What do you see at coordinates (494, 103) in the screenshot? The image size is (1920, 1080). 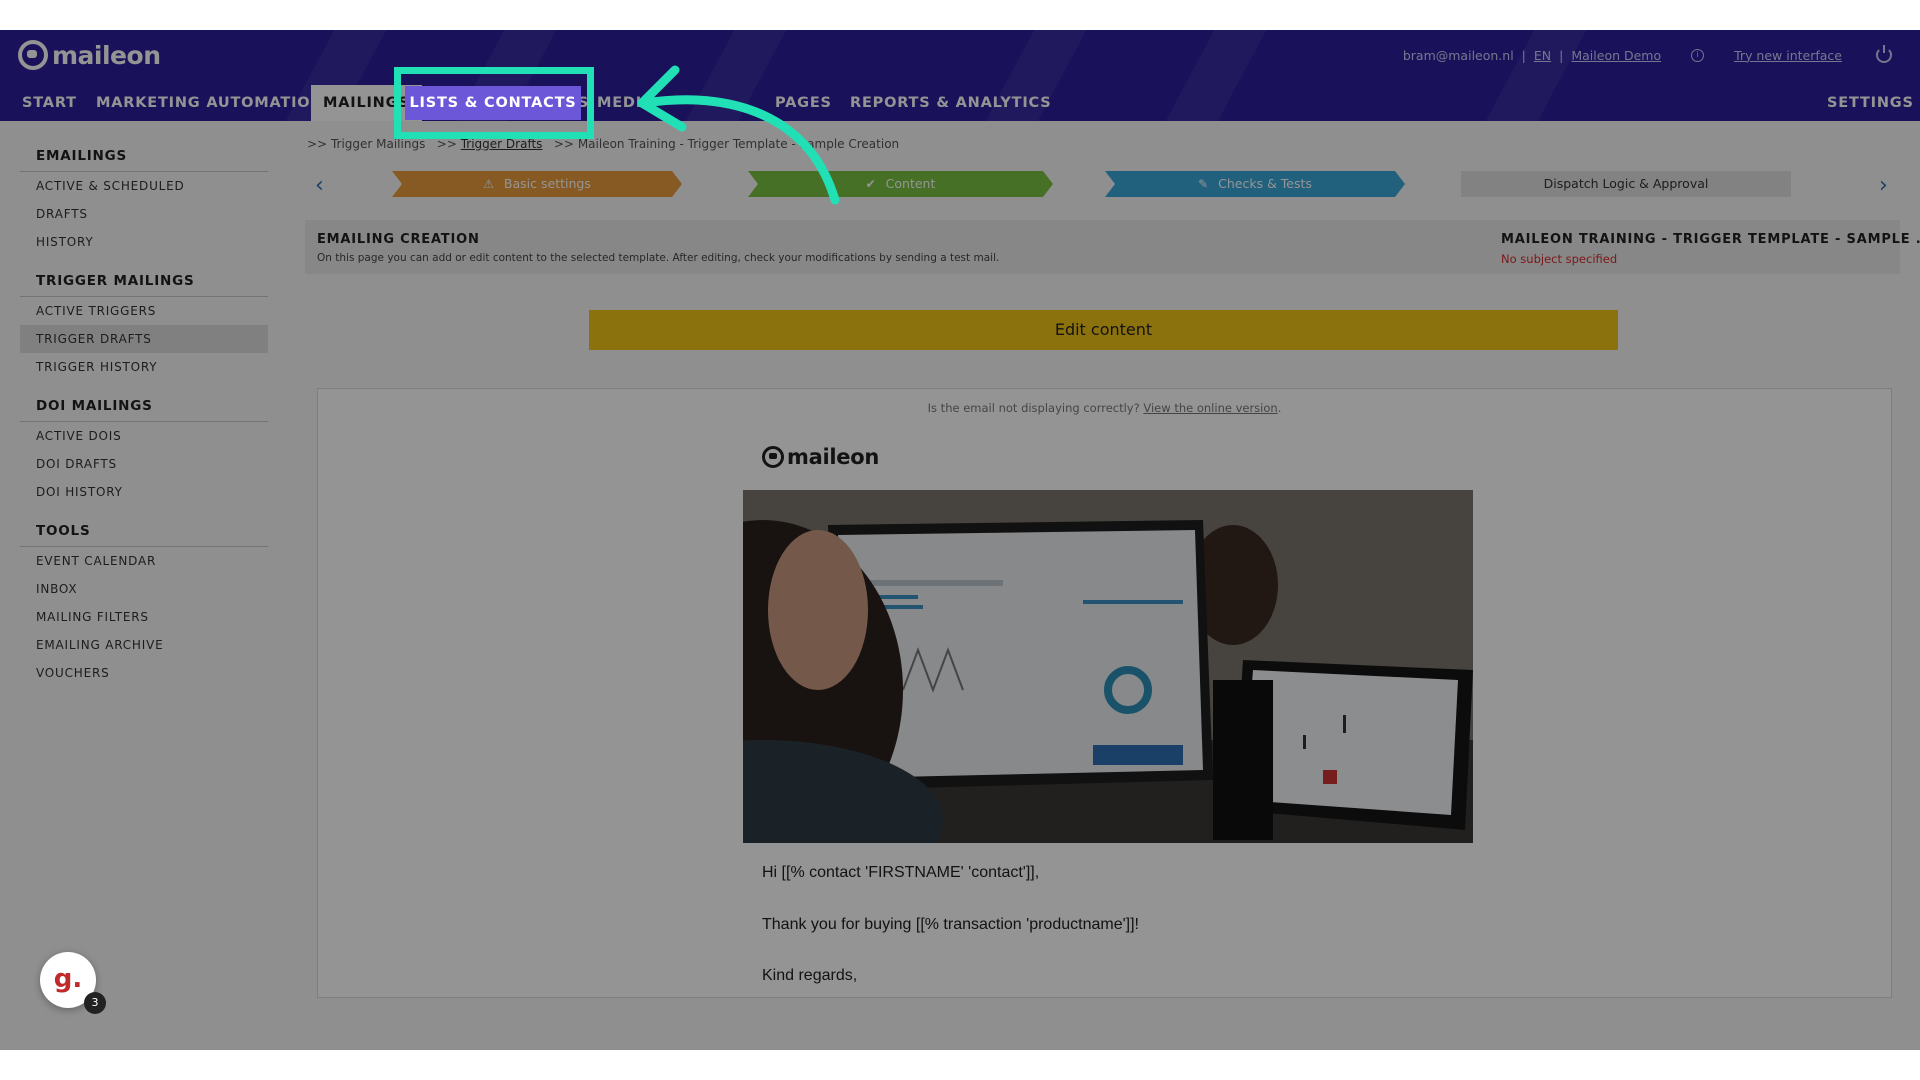 I see `highlight-frame` at bounding box center [494, 103].